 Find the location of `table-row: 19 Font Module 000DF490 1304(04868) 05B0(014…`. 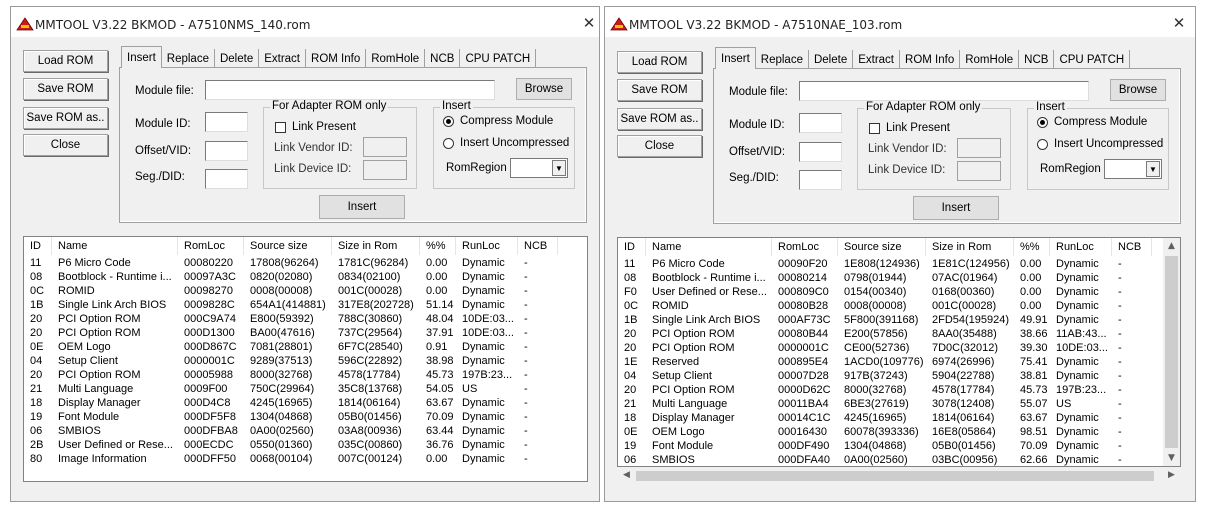

table-row: 19 Font Module 000DF490 1304(04868) 05B0(014… is located at coordinates (885, 446).